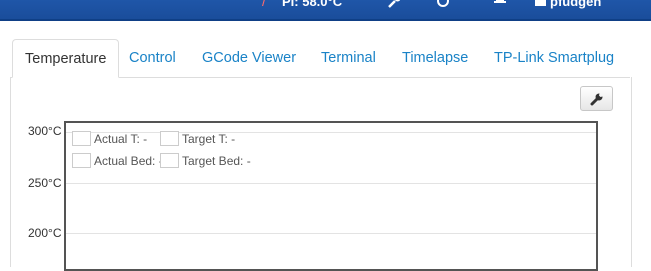 Image resolution: width=651 pixels, height=271 pixels. I want to click on thermometer-icon: /, so click(264, 4).